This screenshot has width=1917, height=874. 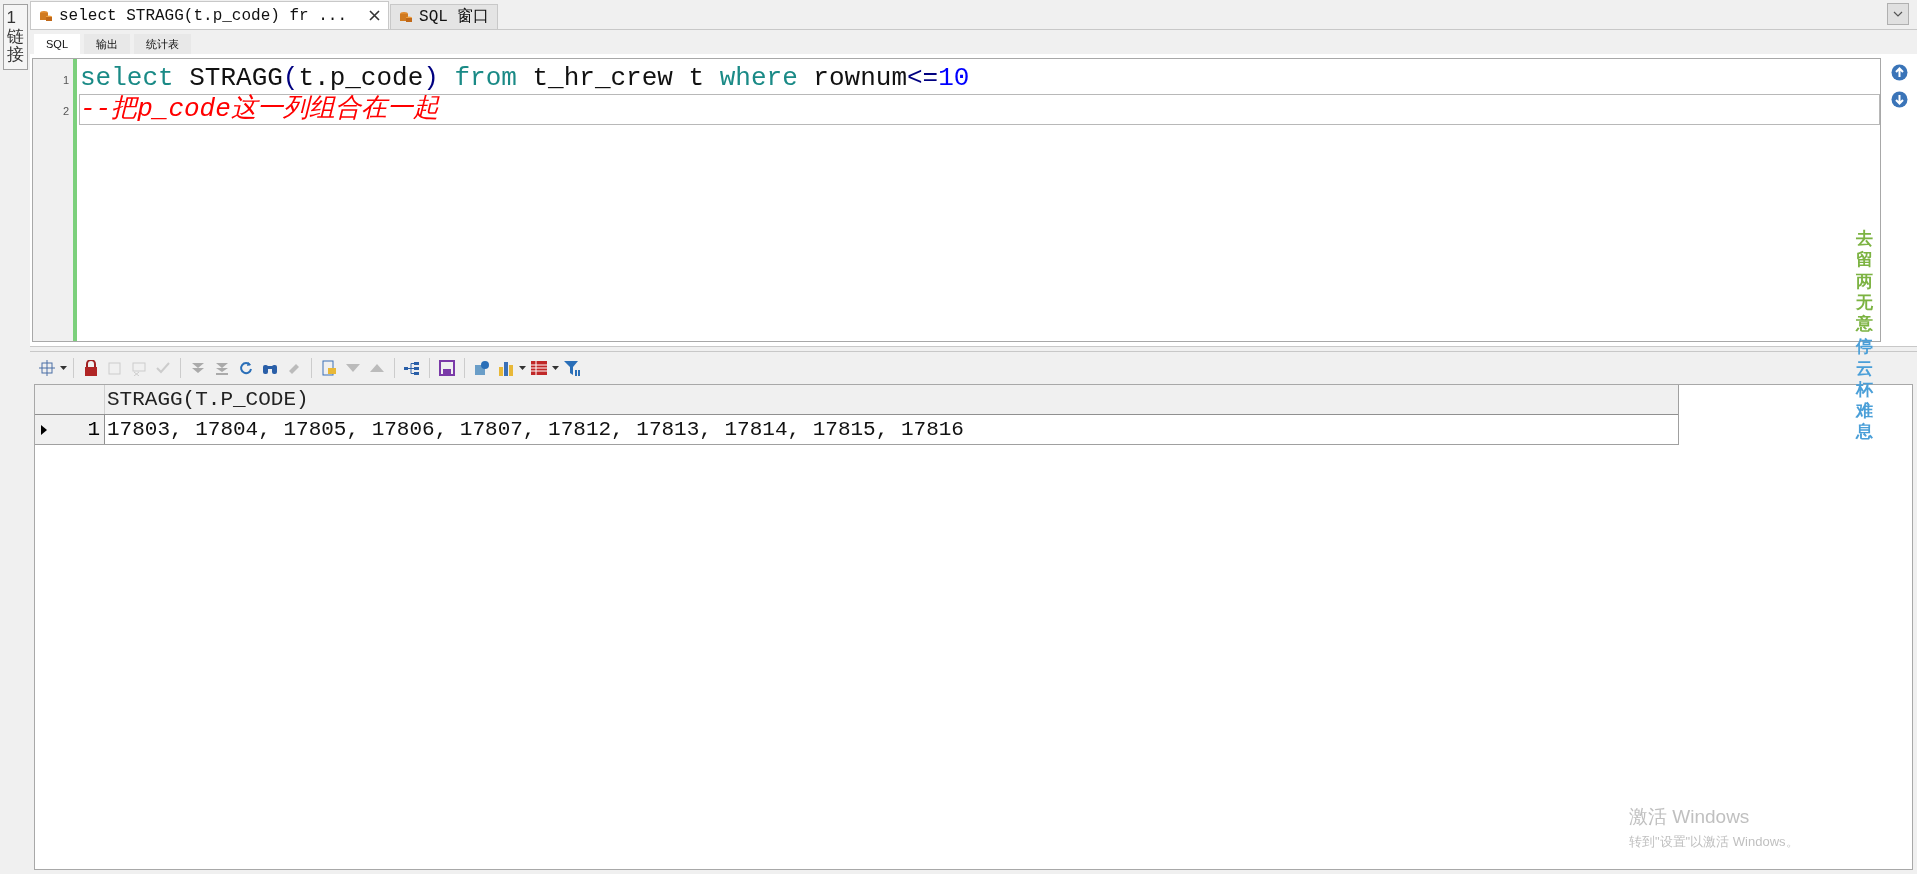 I want to click on poem-text: 去留两无意, so click(x=1864, y=281).